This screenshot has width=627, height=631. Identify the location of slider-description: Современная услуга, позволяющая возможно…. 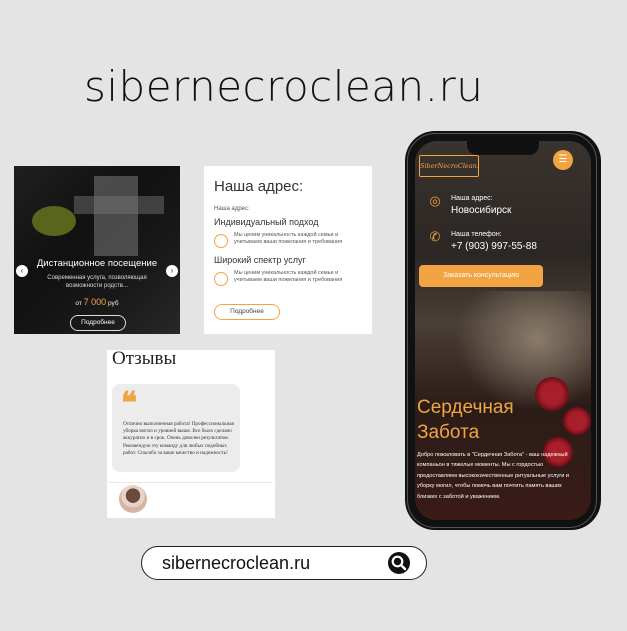
(97, 282).